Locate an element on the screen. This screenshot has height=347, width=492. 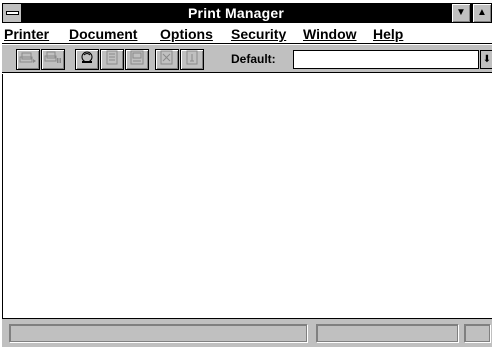
menu-window: Window is located at coordinates (330, 34).